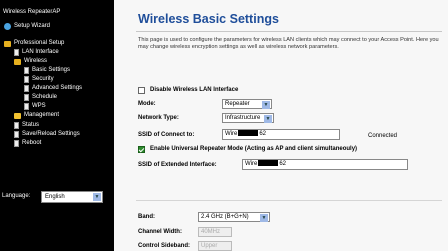 The image size is (448, 251). I want to click on language-row: Language: English ▼, so click(52, 197).